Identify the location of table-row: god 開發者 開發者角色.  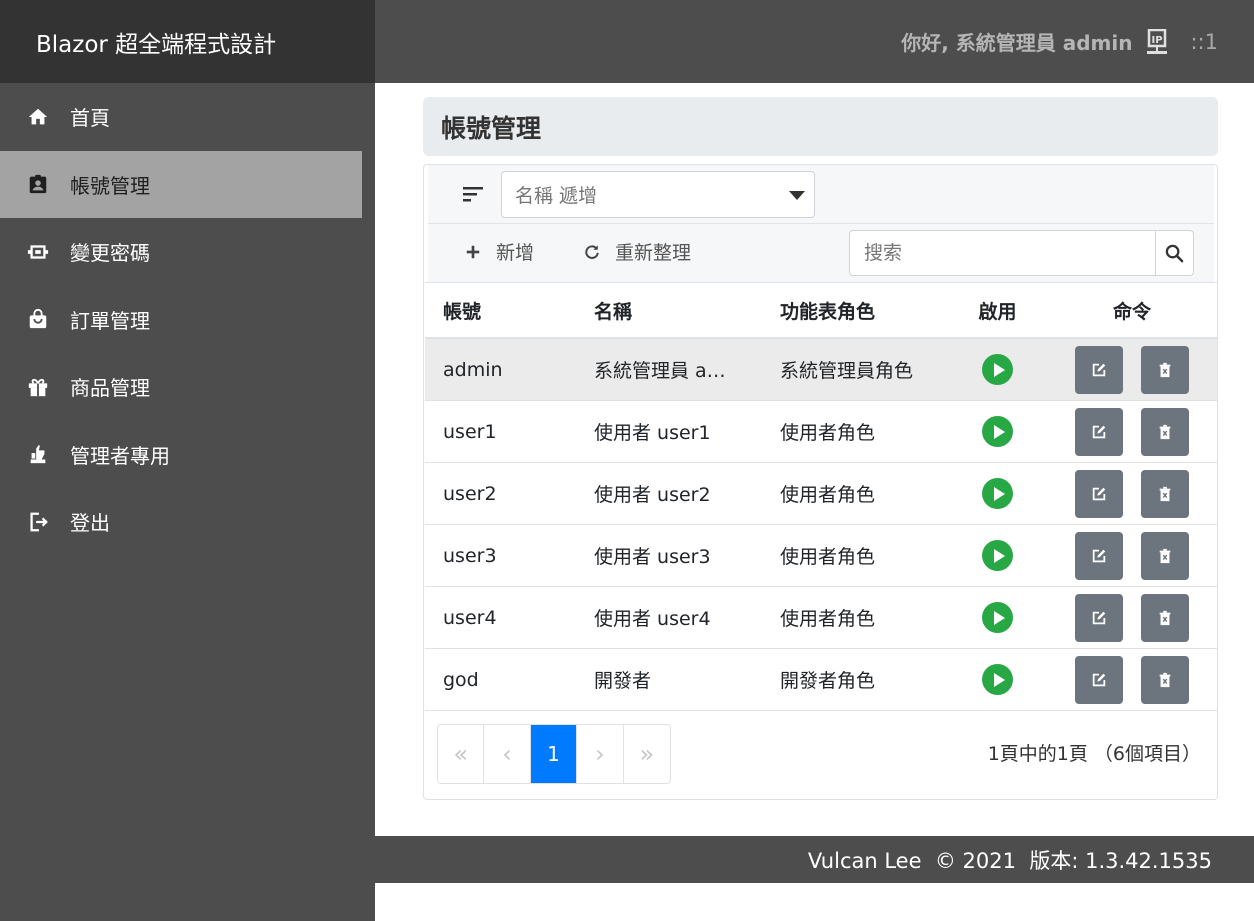
(821, 680).